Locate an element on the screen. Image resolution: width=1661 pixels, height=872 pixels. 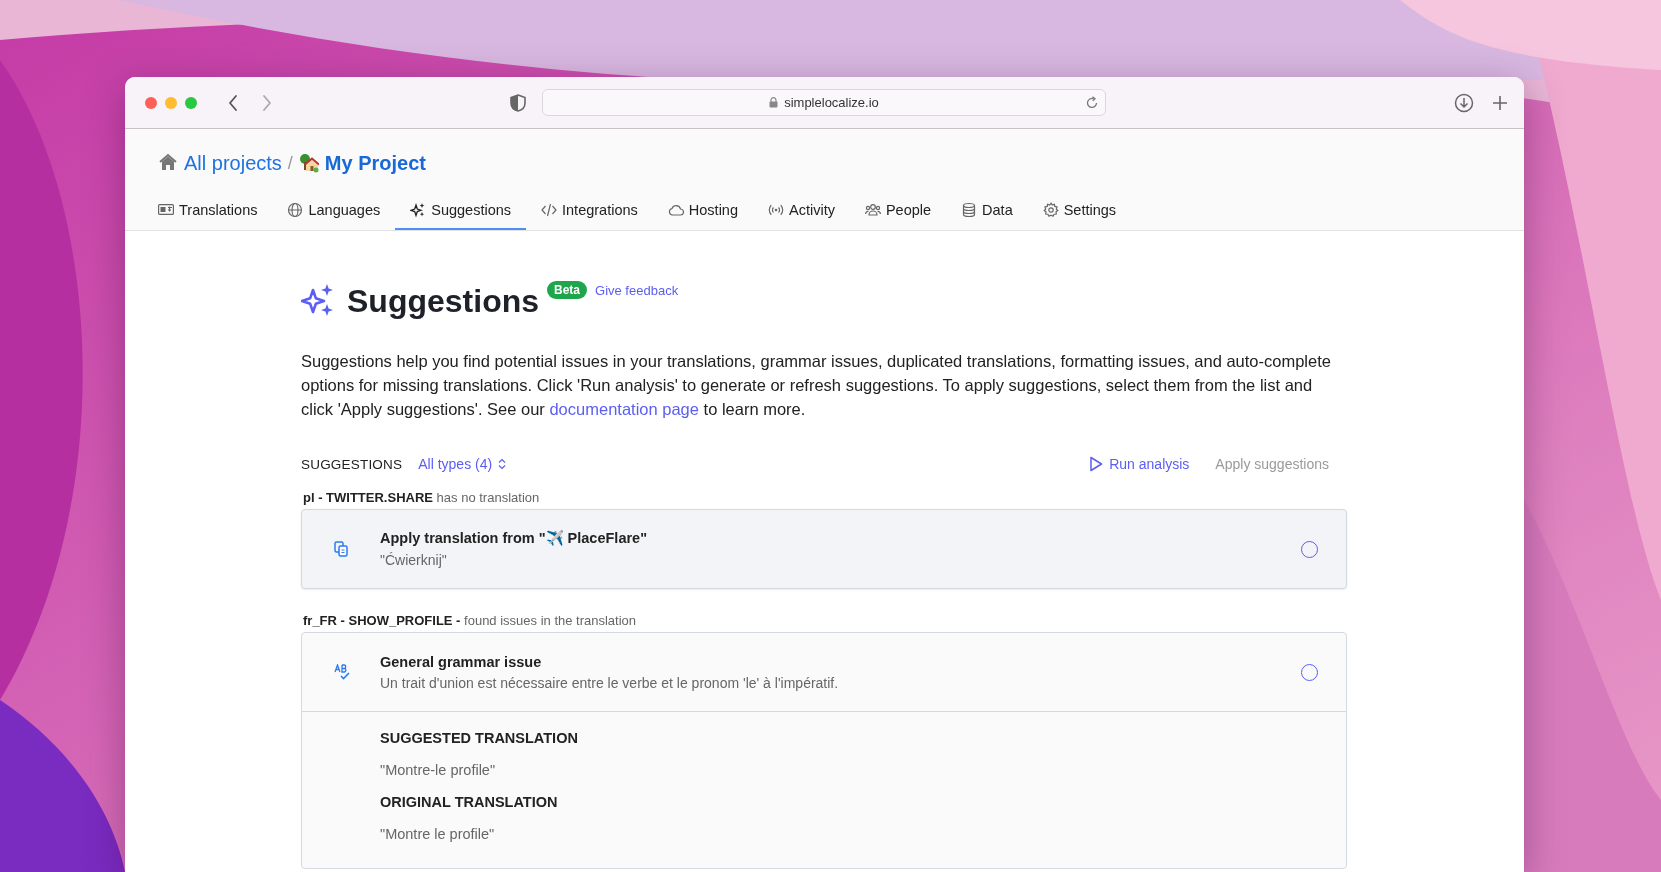
nav-tab: Translations is located at coordinates (215, 212).